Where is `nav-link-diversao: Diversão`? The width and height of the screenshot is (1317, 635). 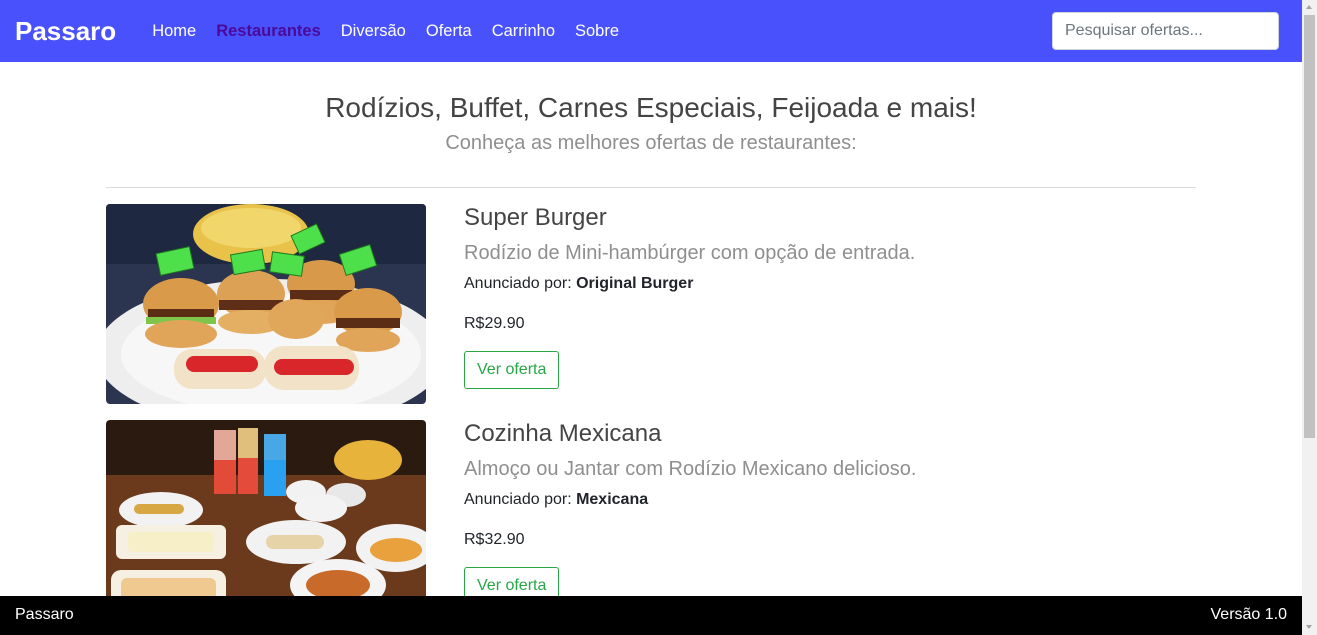
nav-link-diversao: Diversão is located at coordinates (373, 31).